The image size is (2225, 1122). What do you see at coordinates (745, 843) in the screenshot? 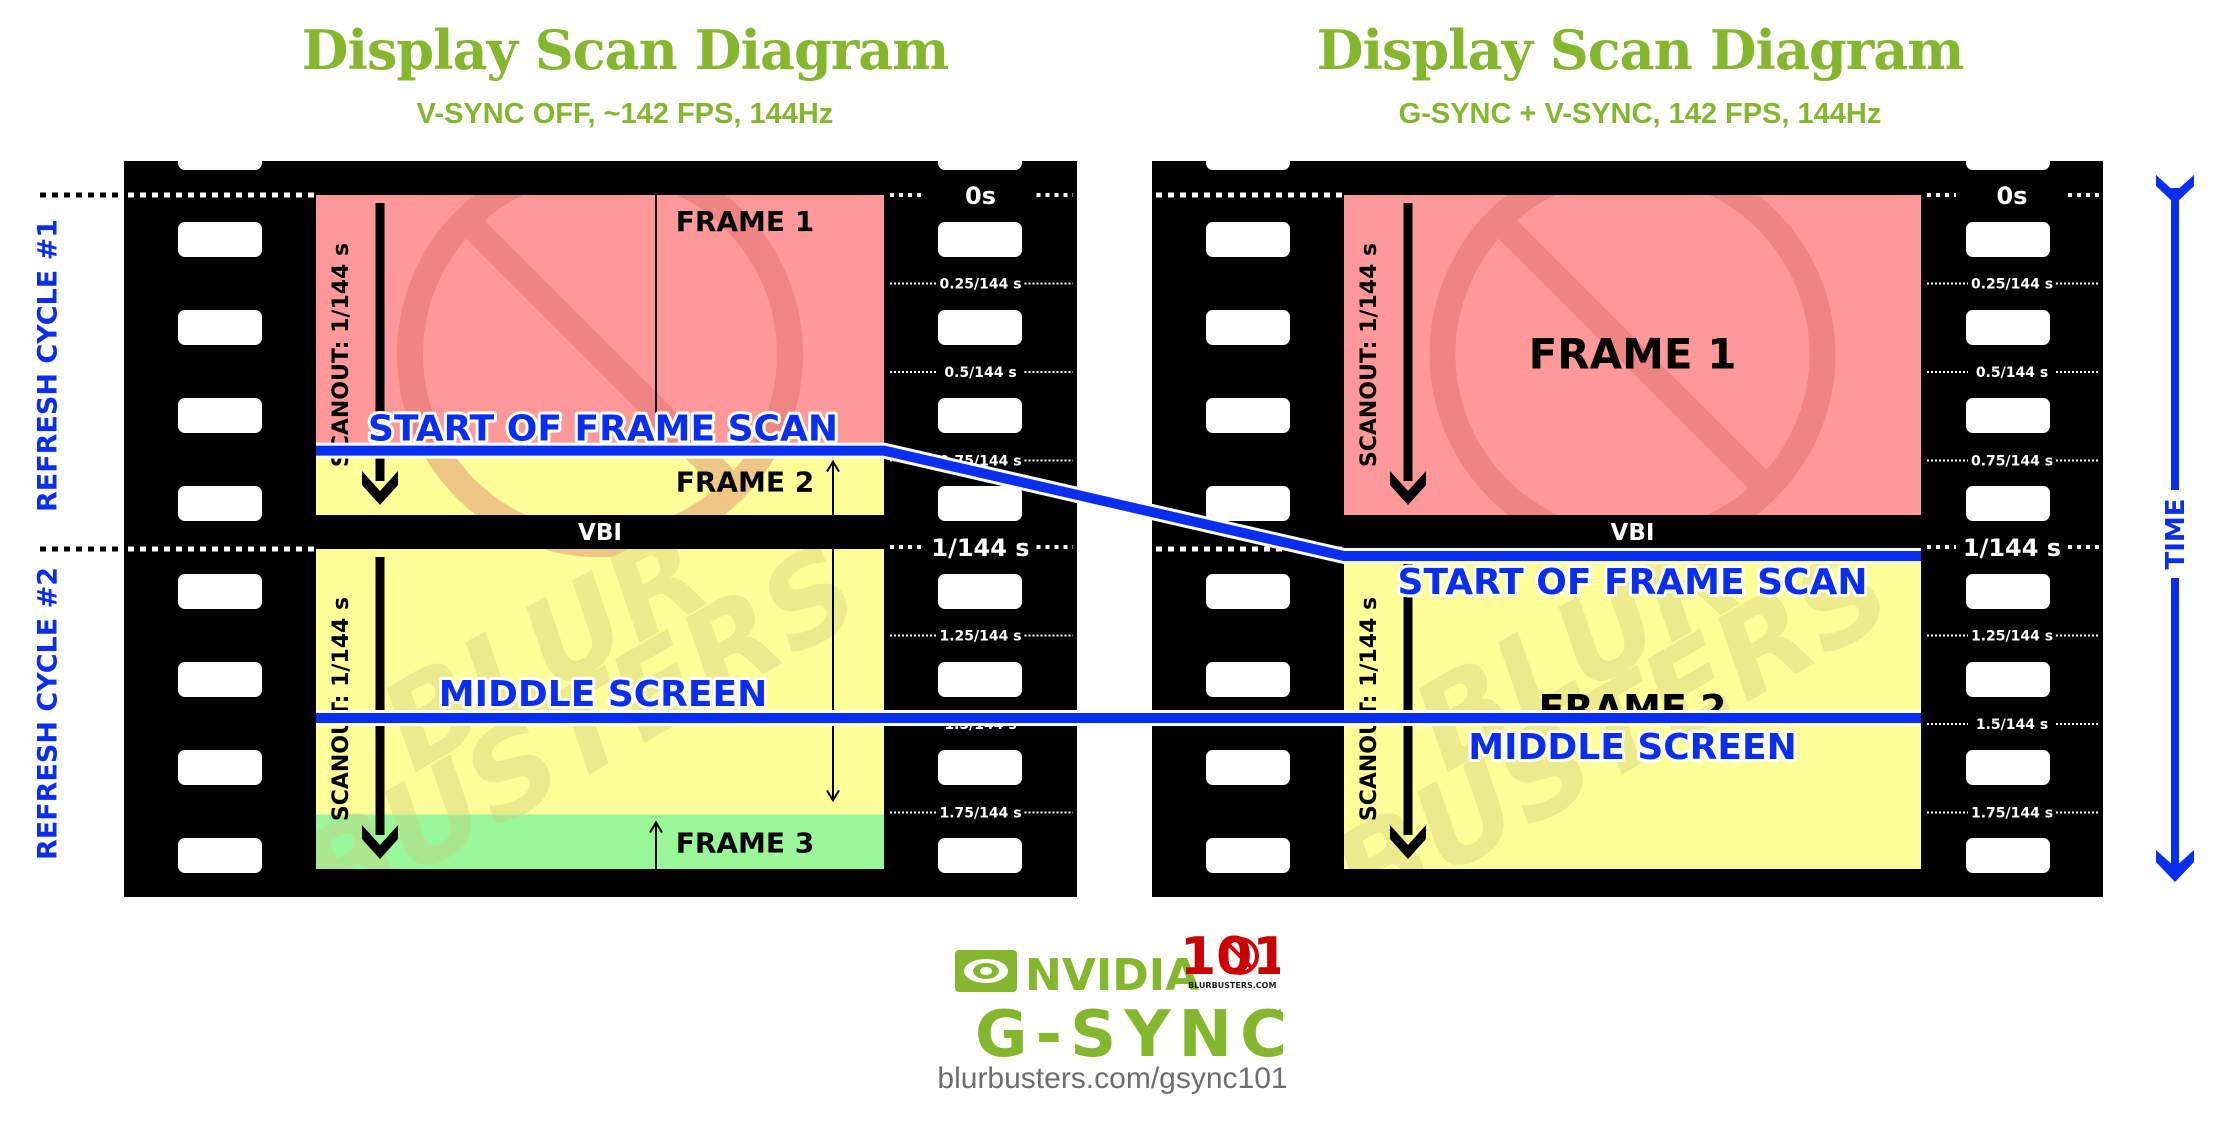
I see `frame-label: FRAME 3` at bounding box center [745, 843].